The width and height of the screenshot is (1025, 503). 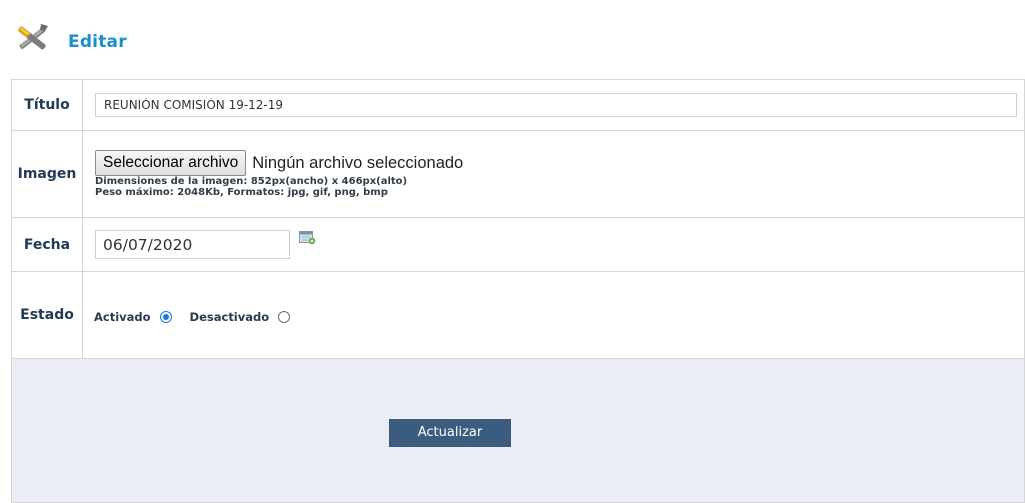 What do you see at coordinates (165, 317) in the screenshot?
I see `activado-radio` at bounding box center [165, 317].